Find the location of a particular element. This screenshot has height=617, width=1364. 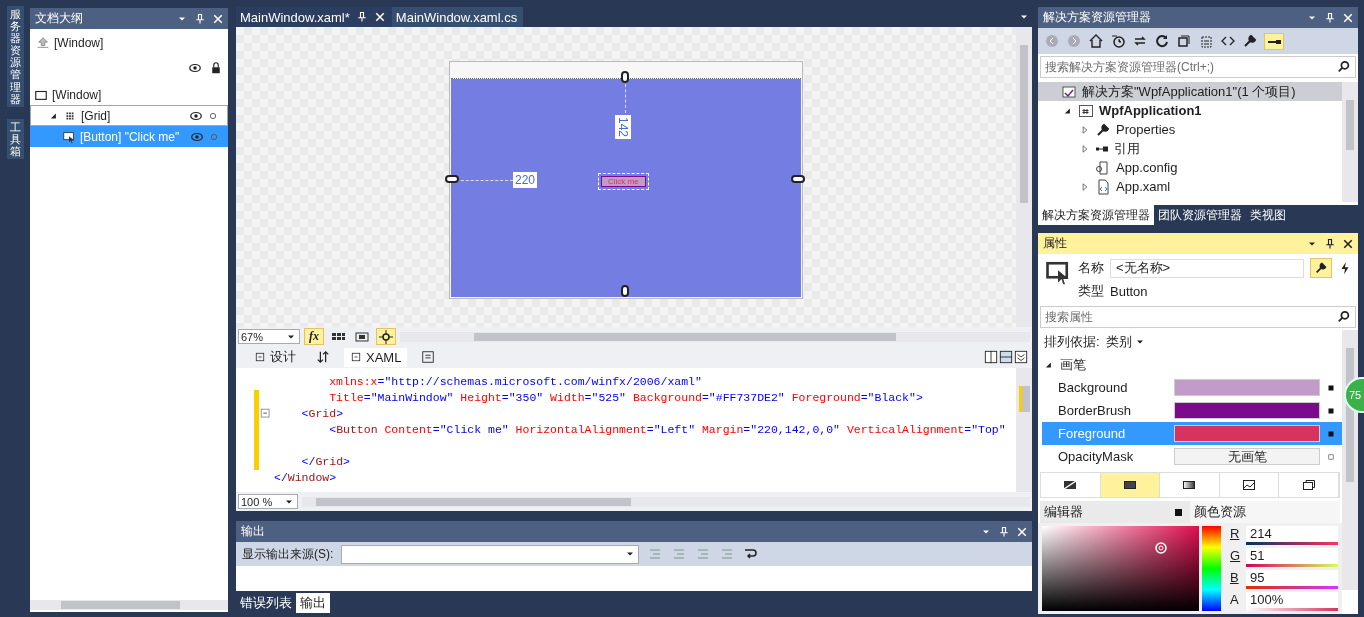

editor-tab: 编辑器 is located at coordinates (1115, 512).